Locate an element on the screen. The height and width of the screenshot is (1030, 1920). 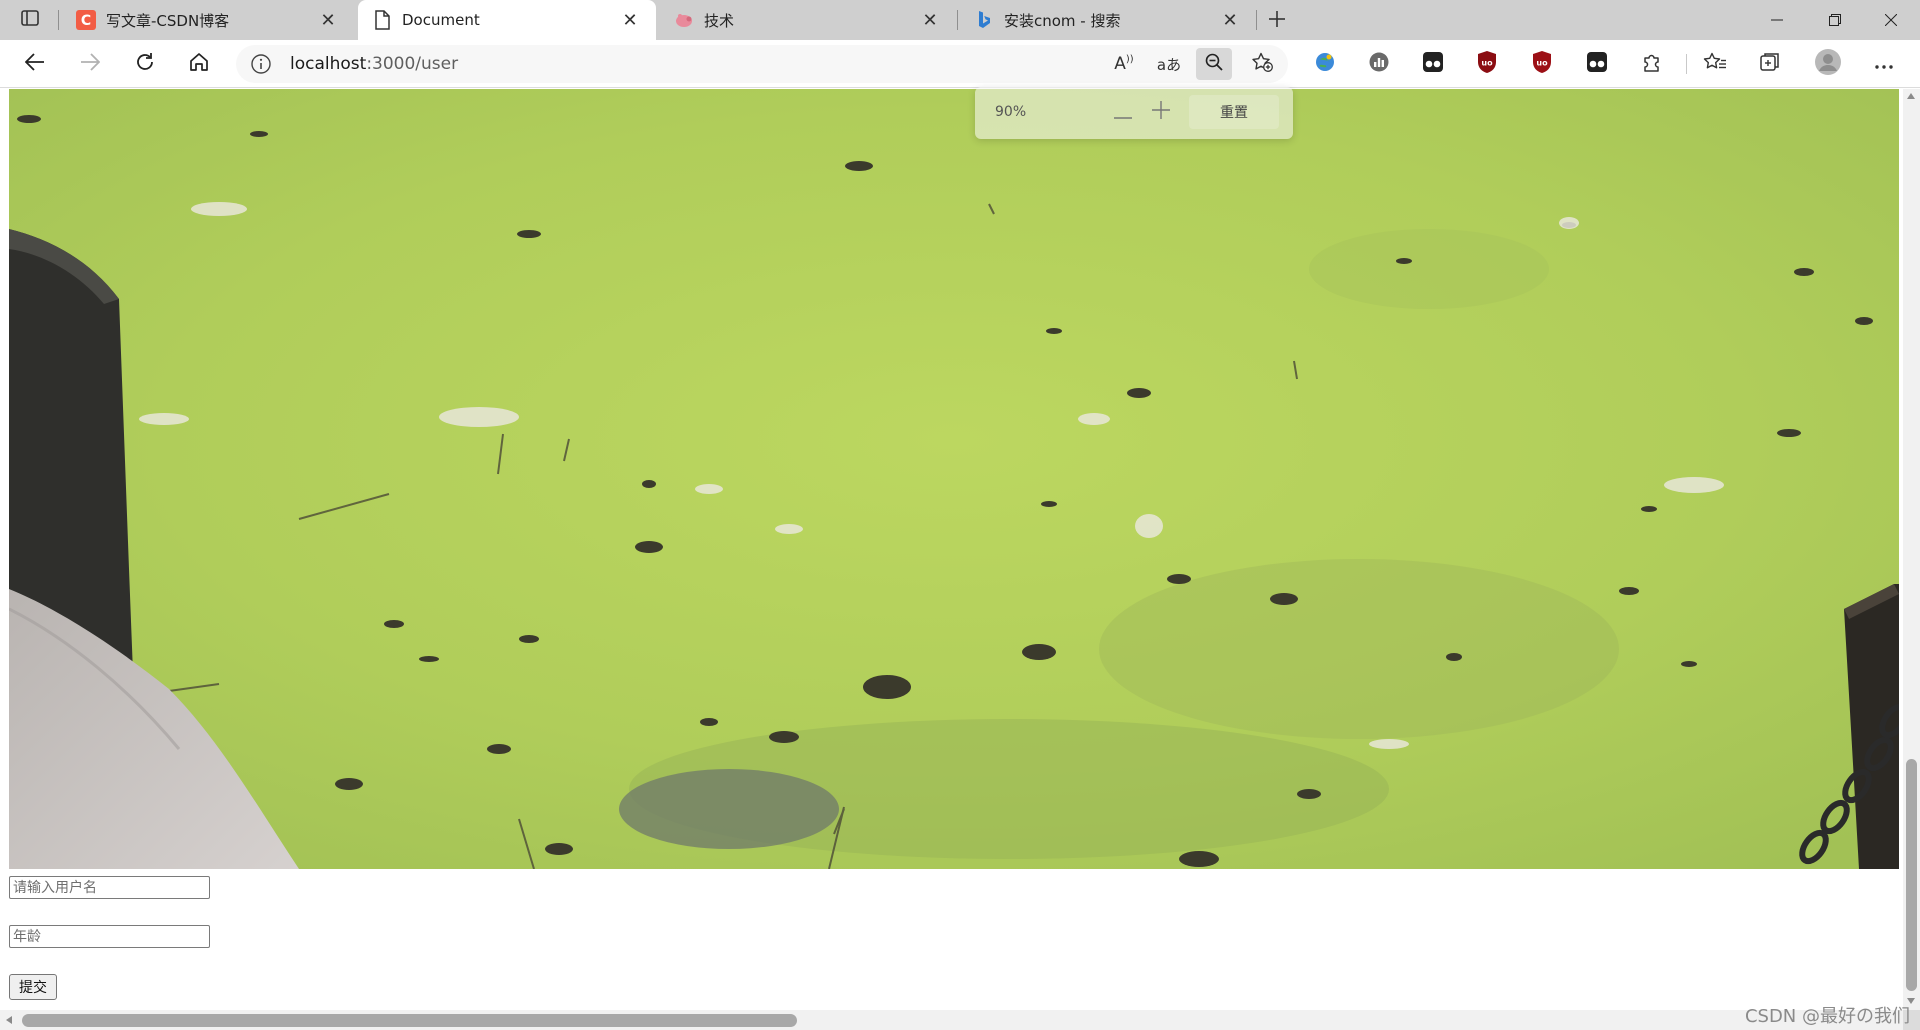
settings-more-button is located at coordinates (1884, 64).